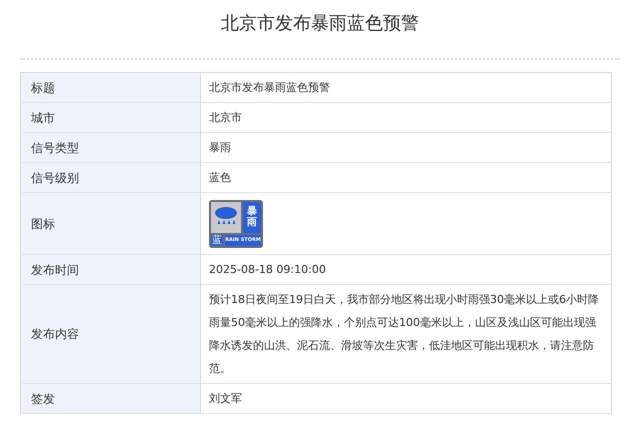  What do you see at coordinates (110, 117) in the screenshot?
I see `field-label: 城市` at bounding box center [110, 117].